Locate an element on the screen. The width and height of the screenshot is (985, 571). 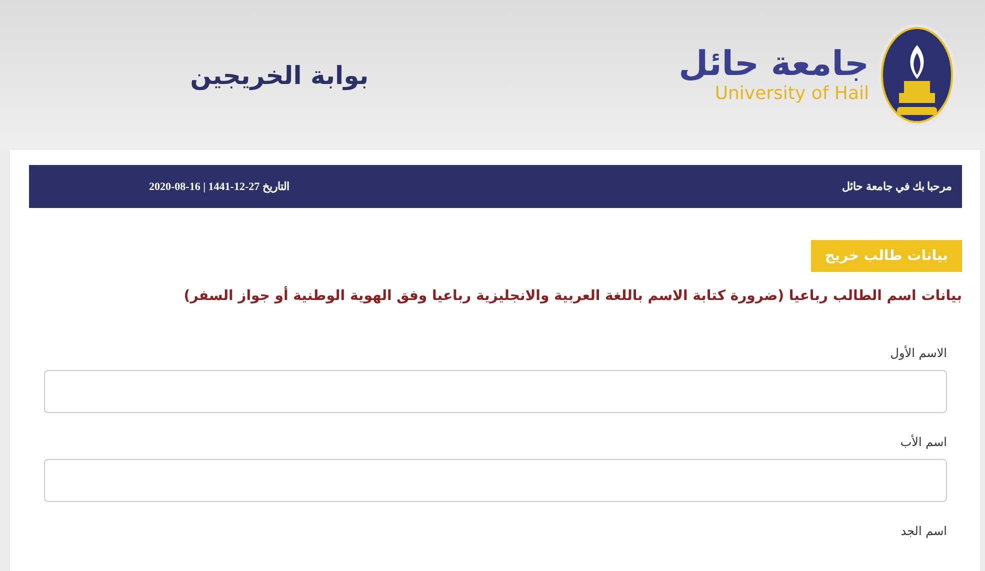
logo-english-text: University of Hail is located at coordinates (791, 93).